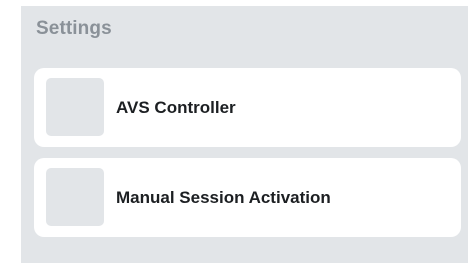 The height and width of the screenshot is (268, 468). Describe the element at coordinates (176, 107) in the screenshot. I see `settings-item-label: AVS Controller` at that location.